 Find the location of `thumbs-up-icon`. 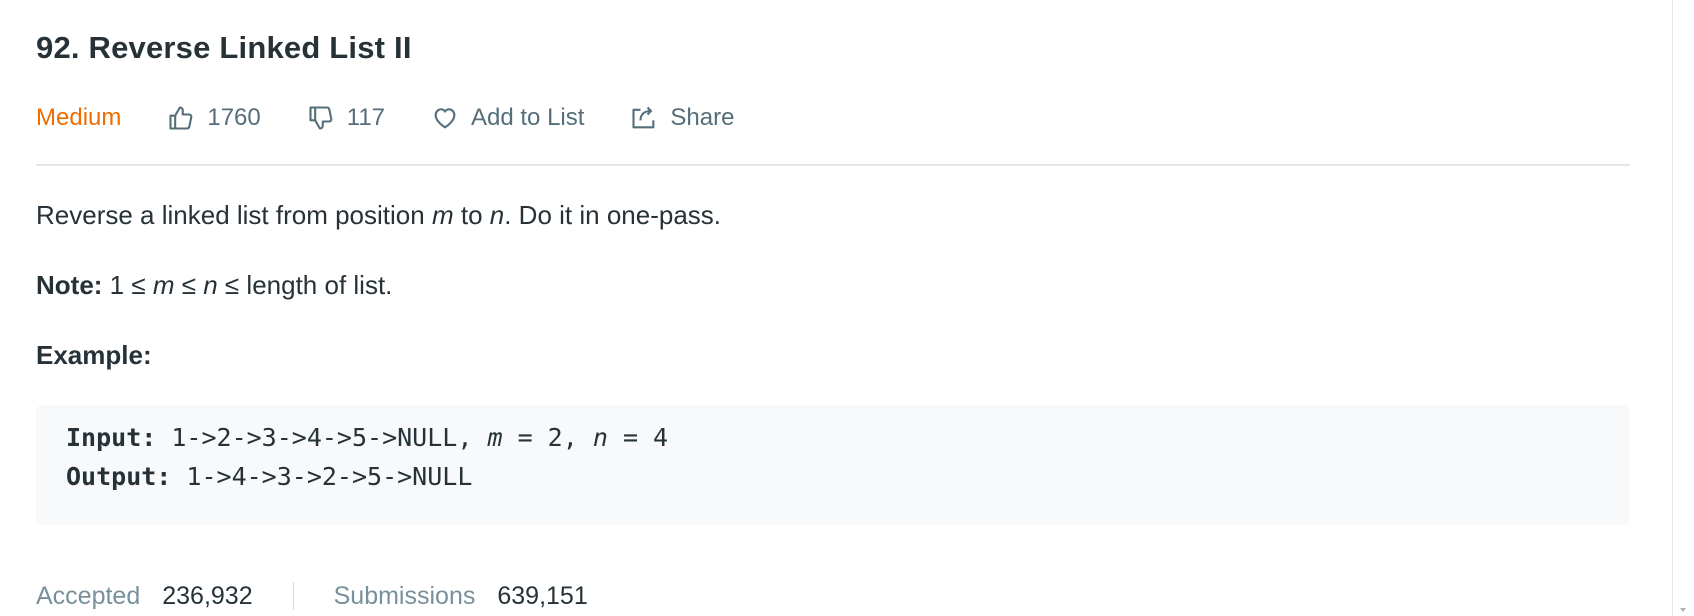

thumbs-up-icon is located at coordinates (181, 118).